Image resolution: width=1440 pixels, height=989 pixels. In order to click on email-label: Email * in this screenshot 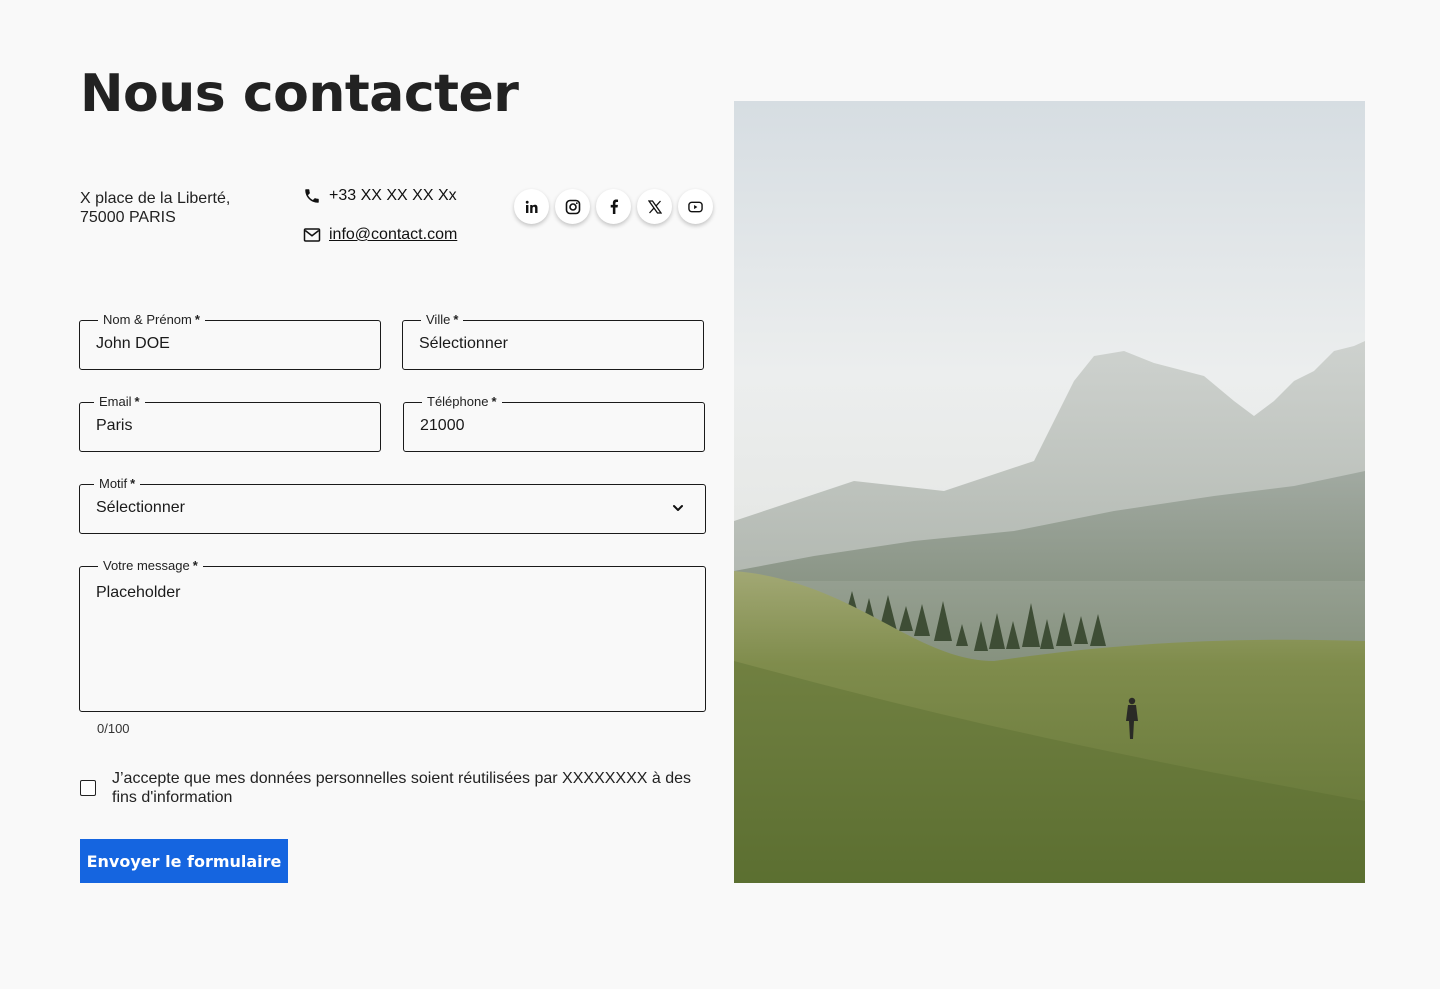, I will do `click(119, 402)`.